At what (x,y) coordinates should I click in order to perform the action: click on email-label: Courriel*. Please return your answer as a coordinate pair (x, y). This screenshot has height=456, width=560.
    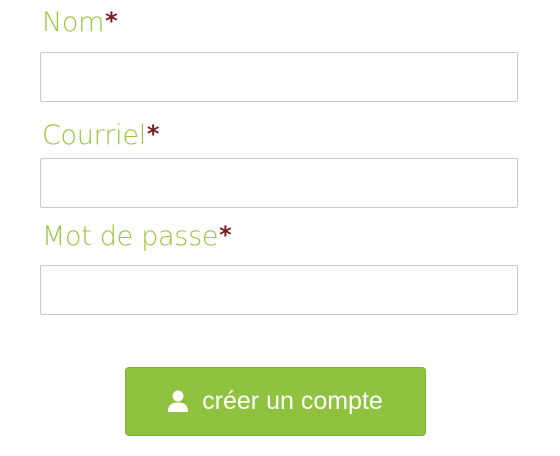
    Looking at the image, I should click on (101, 135).